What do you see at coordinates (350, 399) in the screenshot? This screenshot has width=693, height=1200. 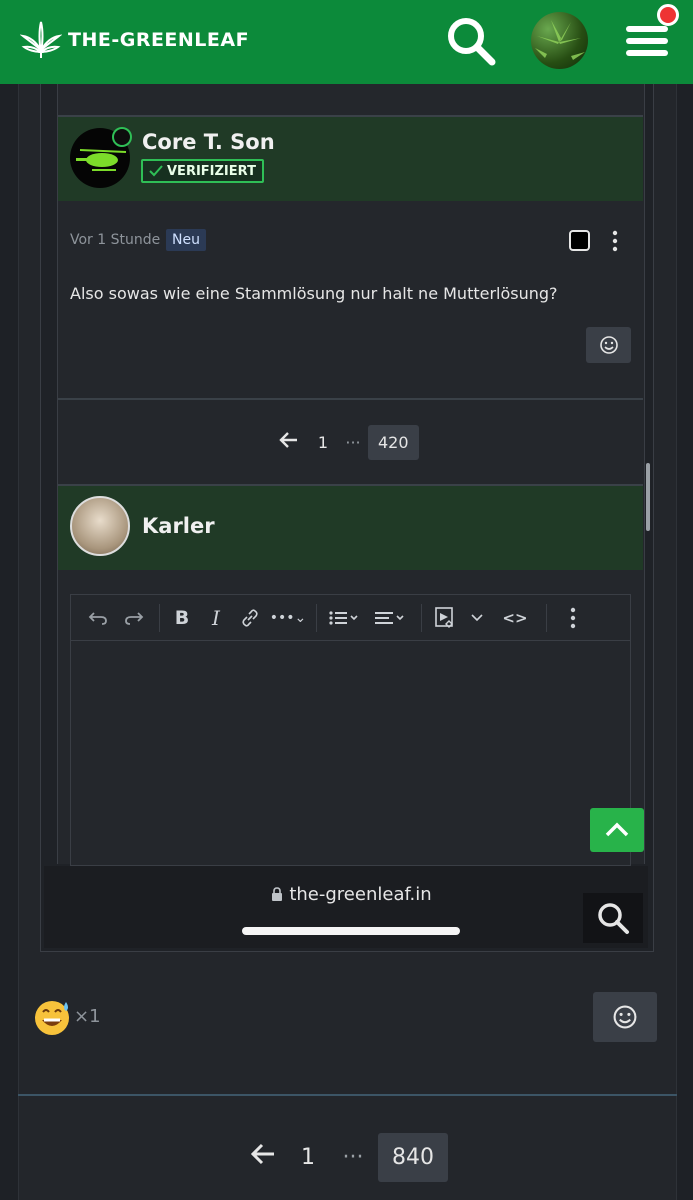 I see `post-divider` at bounding box center [350, 399].